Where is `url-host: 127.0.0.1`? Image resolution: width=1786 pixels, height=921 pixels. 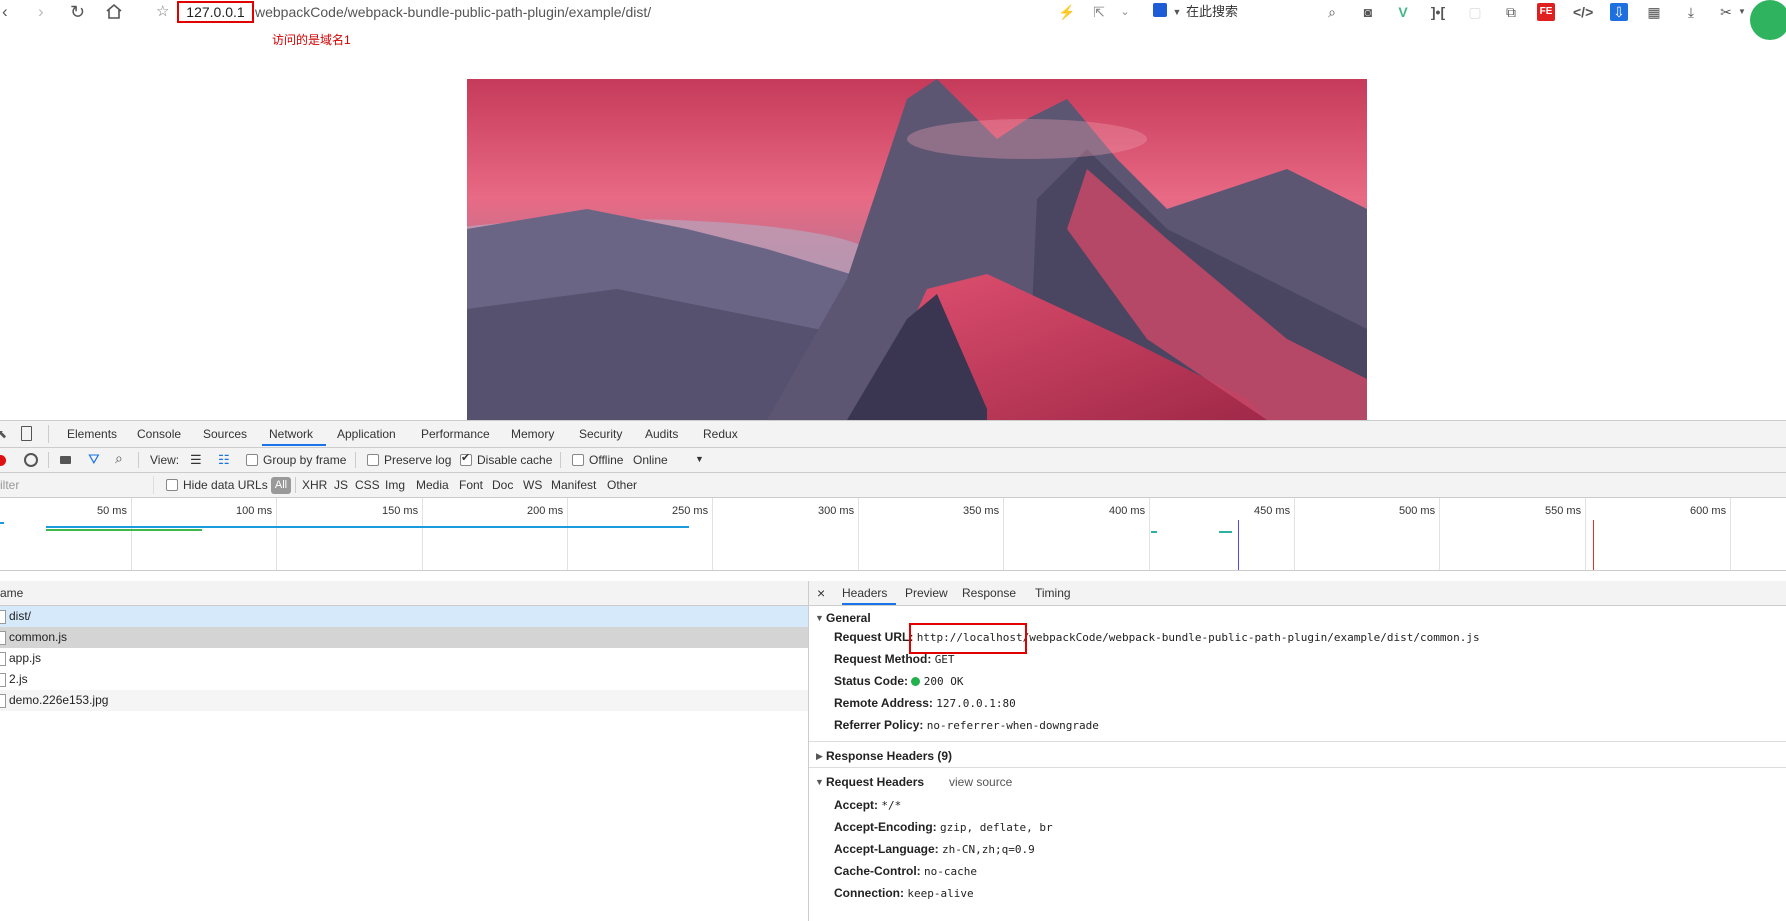 url-host: 127.0.0.1 is located at coordinates (215, 12).